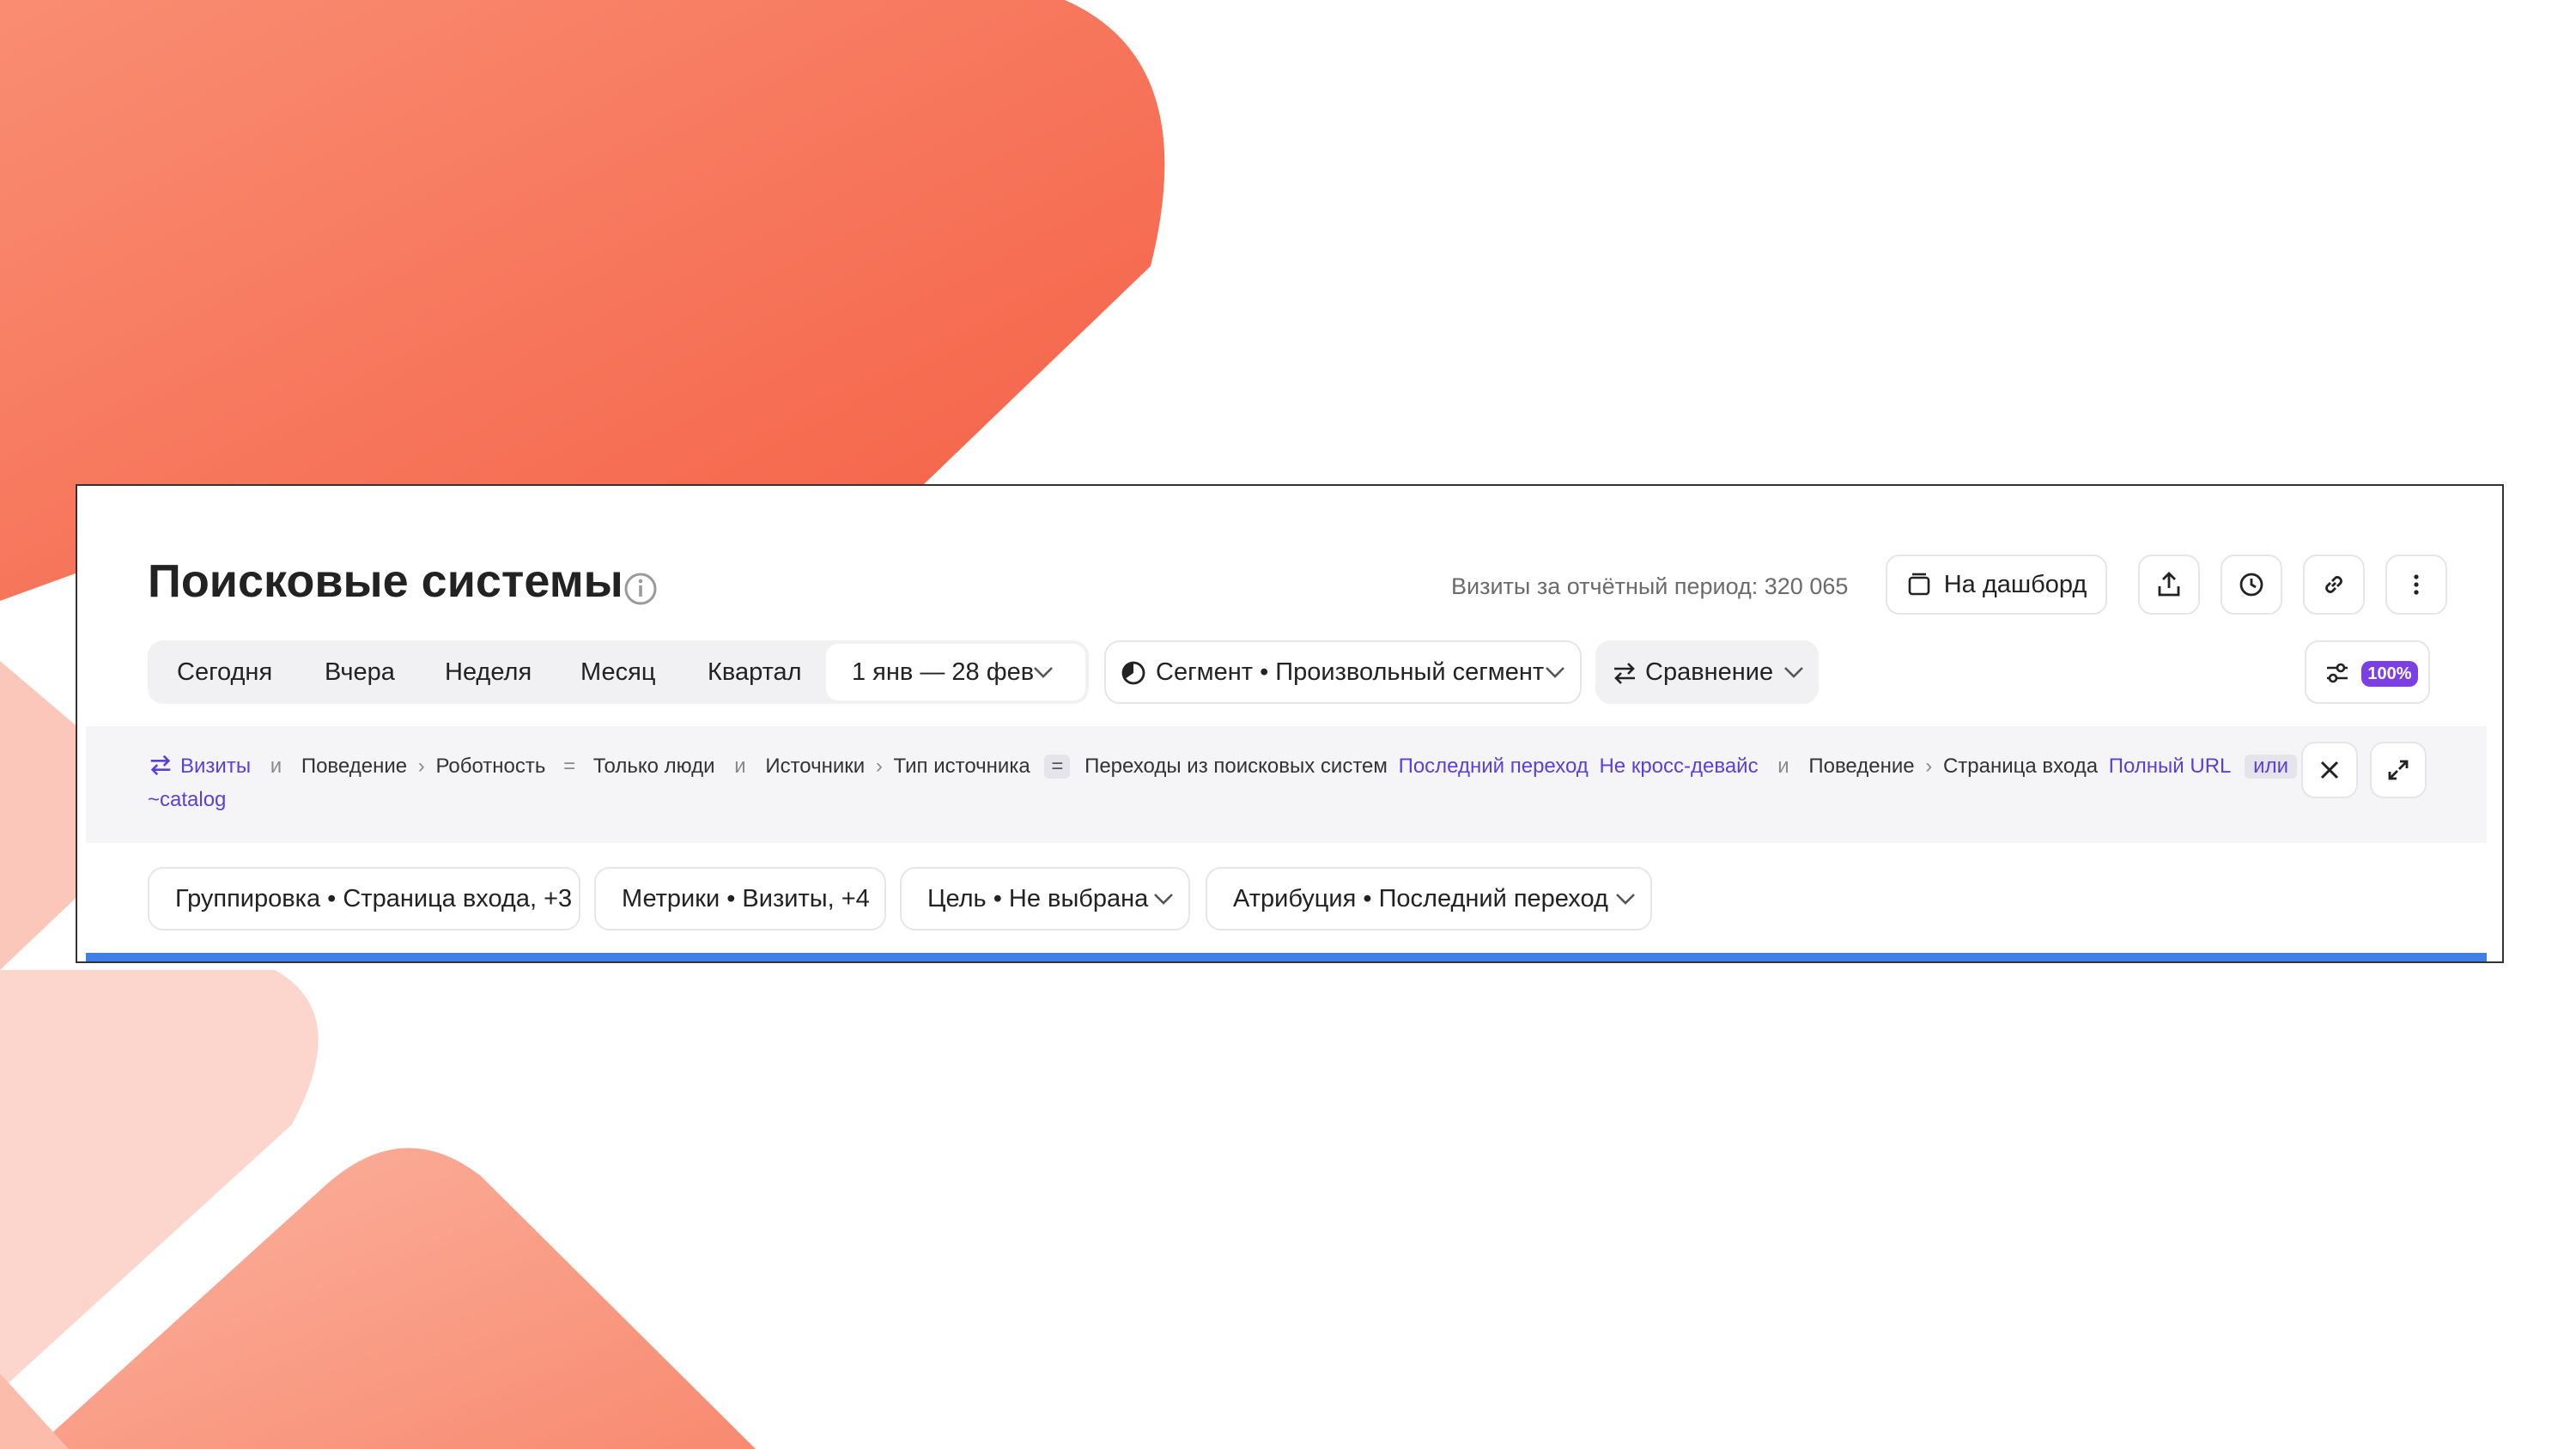  What do you see at coordinates (225, 672) in the screenshot?
I see `period-today: Сегодня` at bounding box center [225, 672].